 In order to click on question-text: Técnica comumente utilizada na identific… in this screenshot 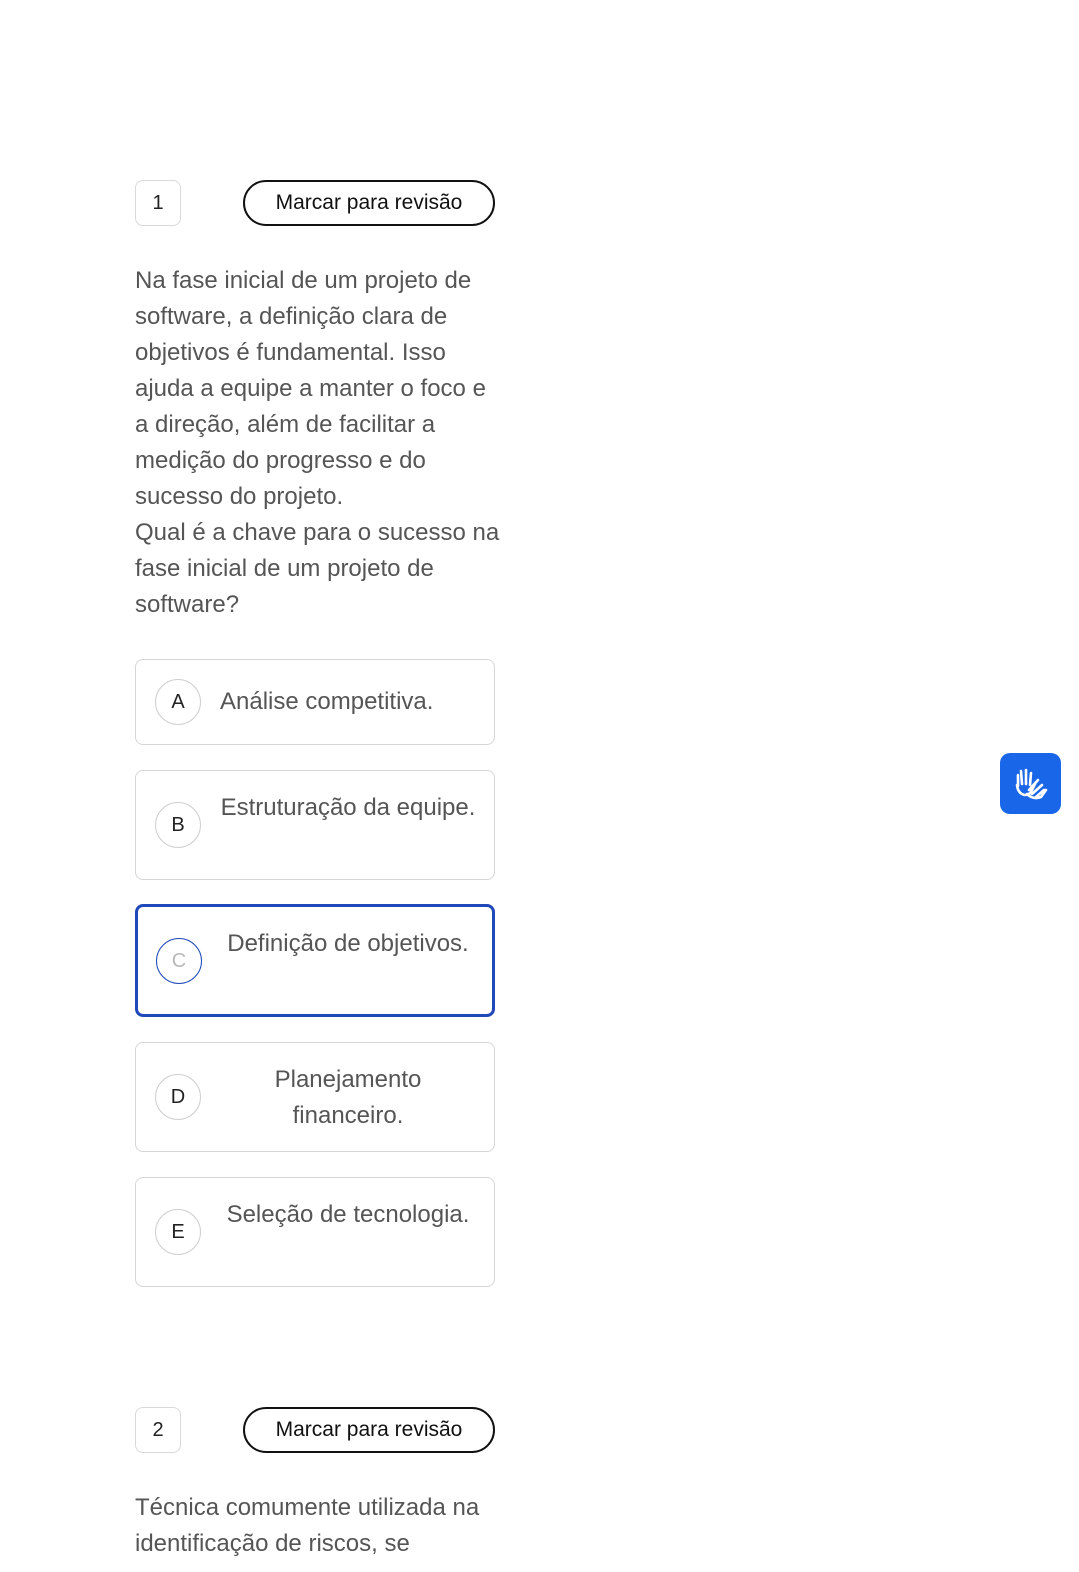, I will do `click(307, 1525)`.